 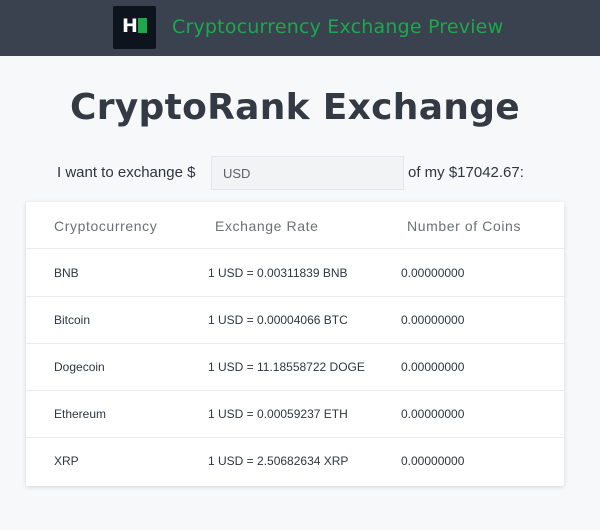 What do you see at coordinates (80, 414) in the screenshot?
I see `crypto-name: Ethereum` at bounding box center [80, 414].